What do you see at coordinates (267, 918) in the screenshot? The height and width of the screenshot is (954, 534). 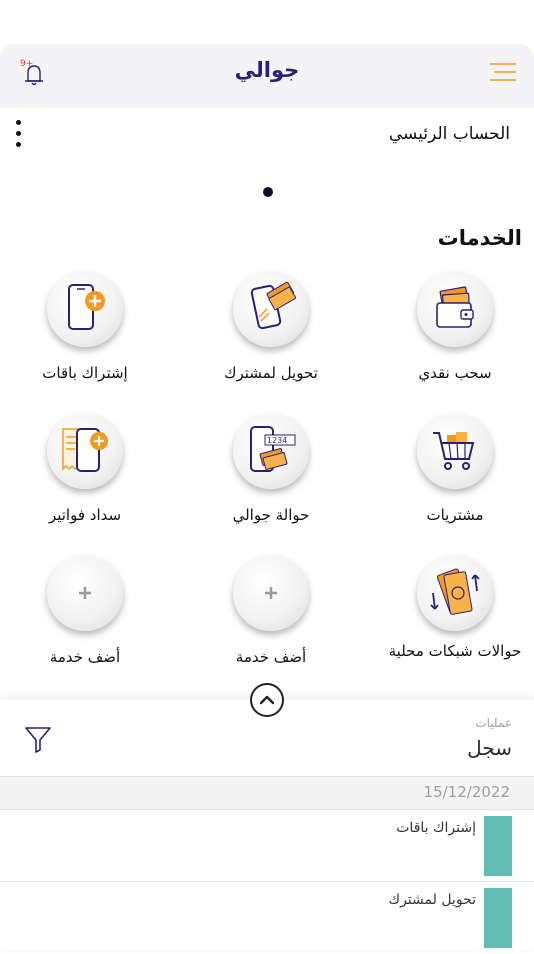 I see `transaction-row: تحويل لمشترك` at bounding box center [267, 918].